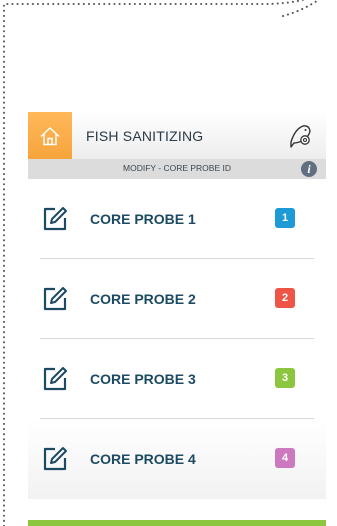 This screenshot has width=337, height=526. I want to click on header-bar: FISH SANITIZING, so click(177, 135).